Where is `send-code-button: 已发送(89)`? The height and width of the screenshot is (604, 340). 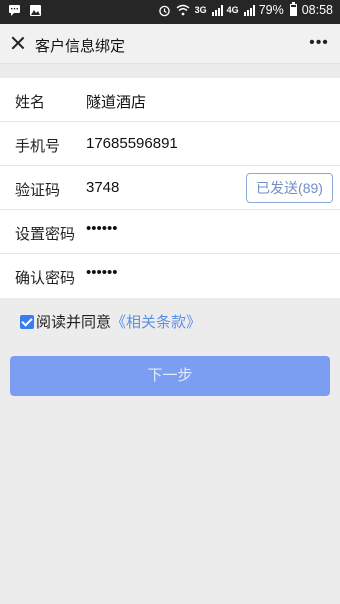 send-code-button: 已发送(89) is located at coordinates (289, 188).